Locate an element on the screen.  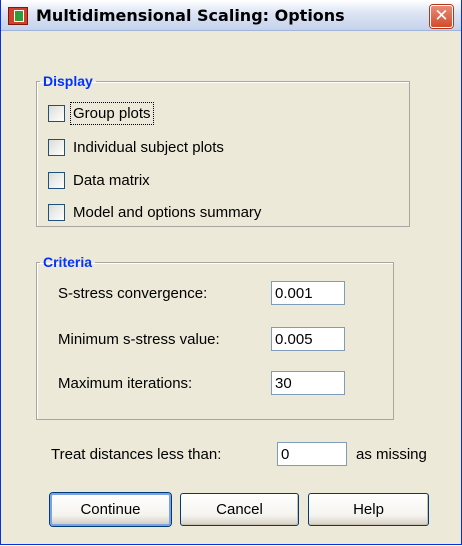
group-plots-checkbox: Group plots is located at coordinates (101, 113).